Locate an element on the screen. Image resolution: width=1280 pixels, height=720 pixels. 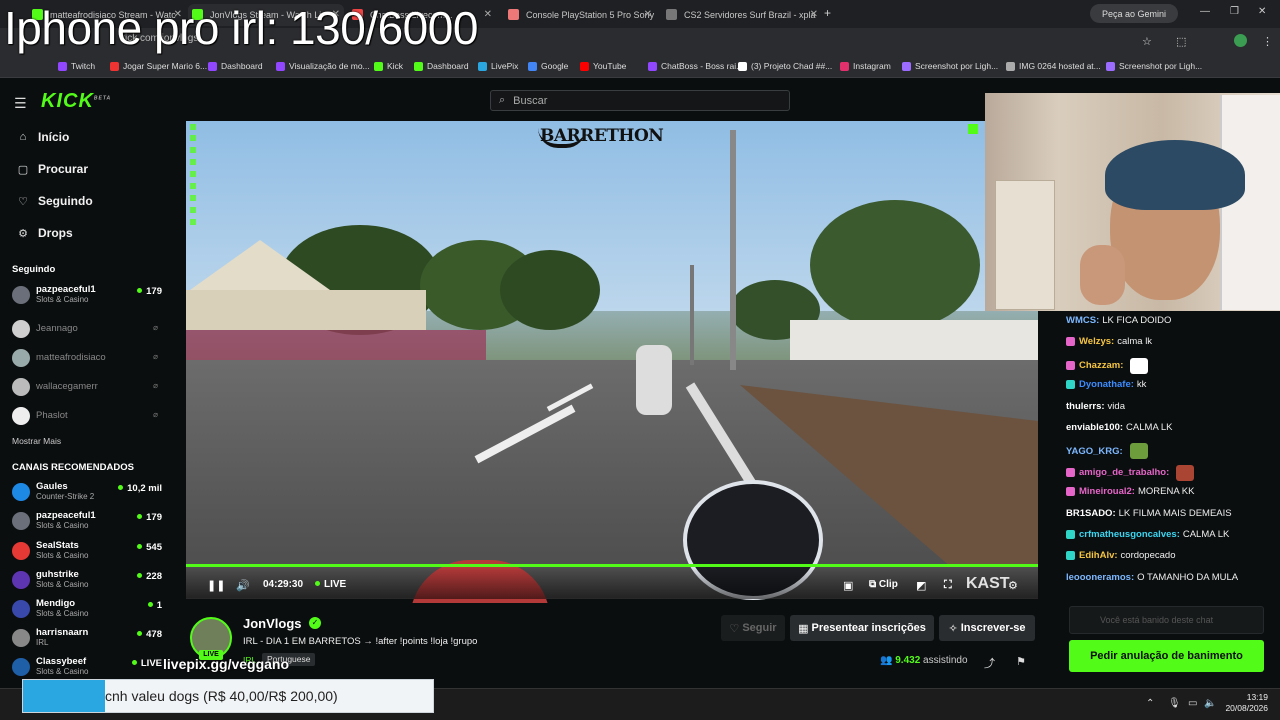
chat-text: LK FILMA MAIS DEMEAIS is located at coordinates (1175, 513).